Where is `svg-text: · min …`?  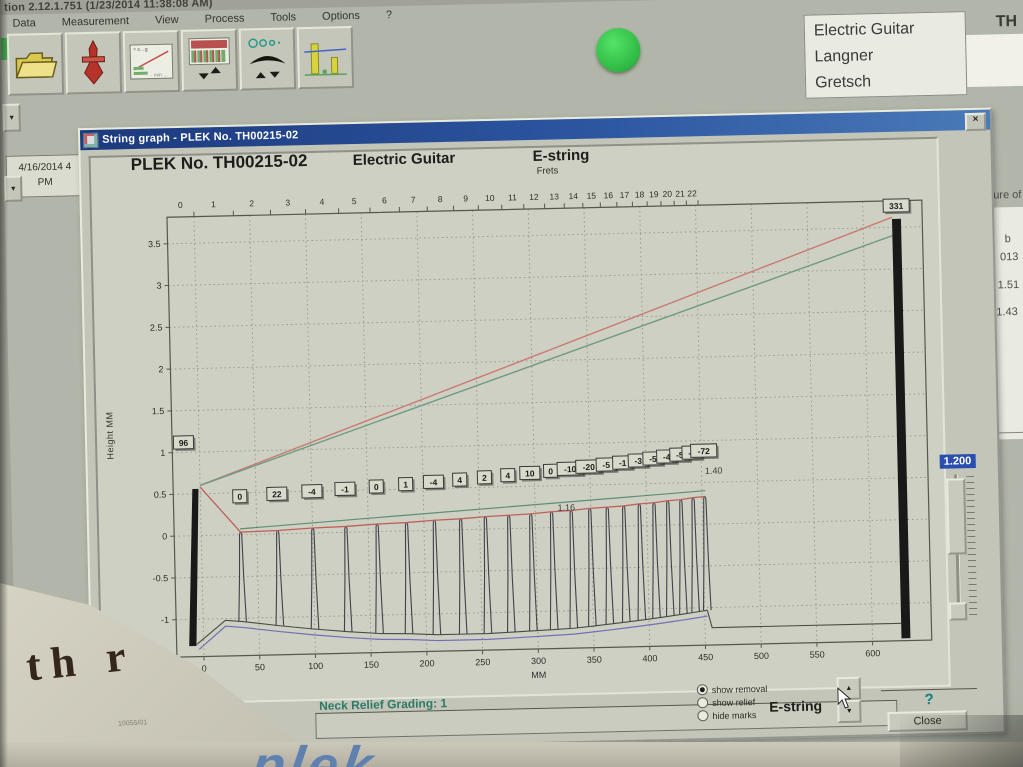 svg-text: · min … is located at coordinates (160, 75).